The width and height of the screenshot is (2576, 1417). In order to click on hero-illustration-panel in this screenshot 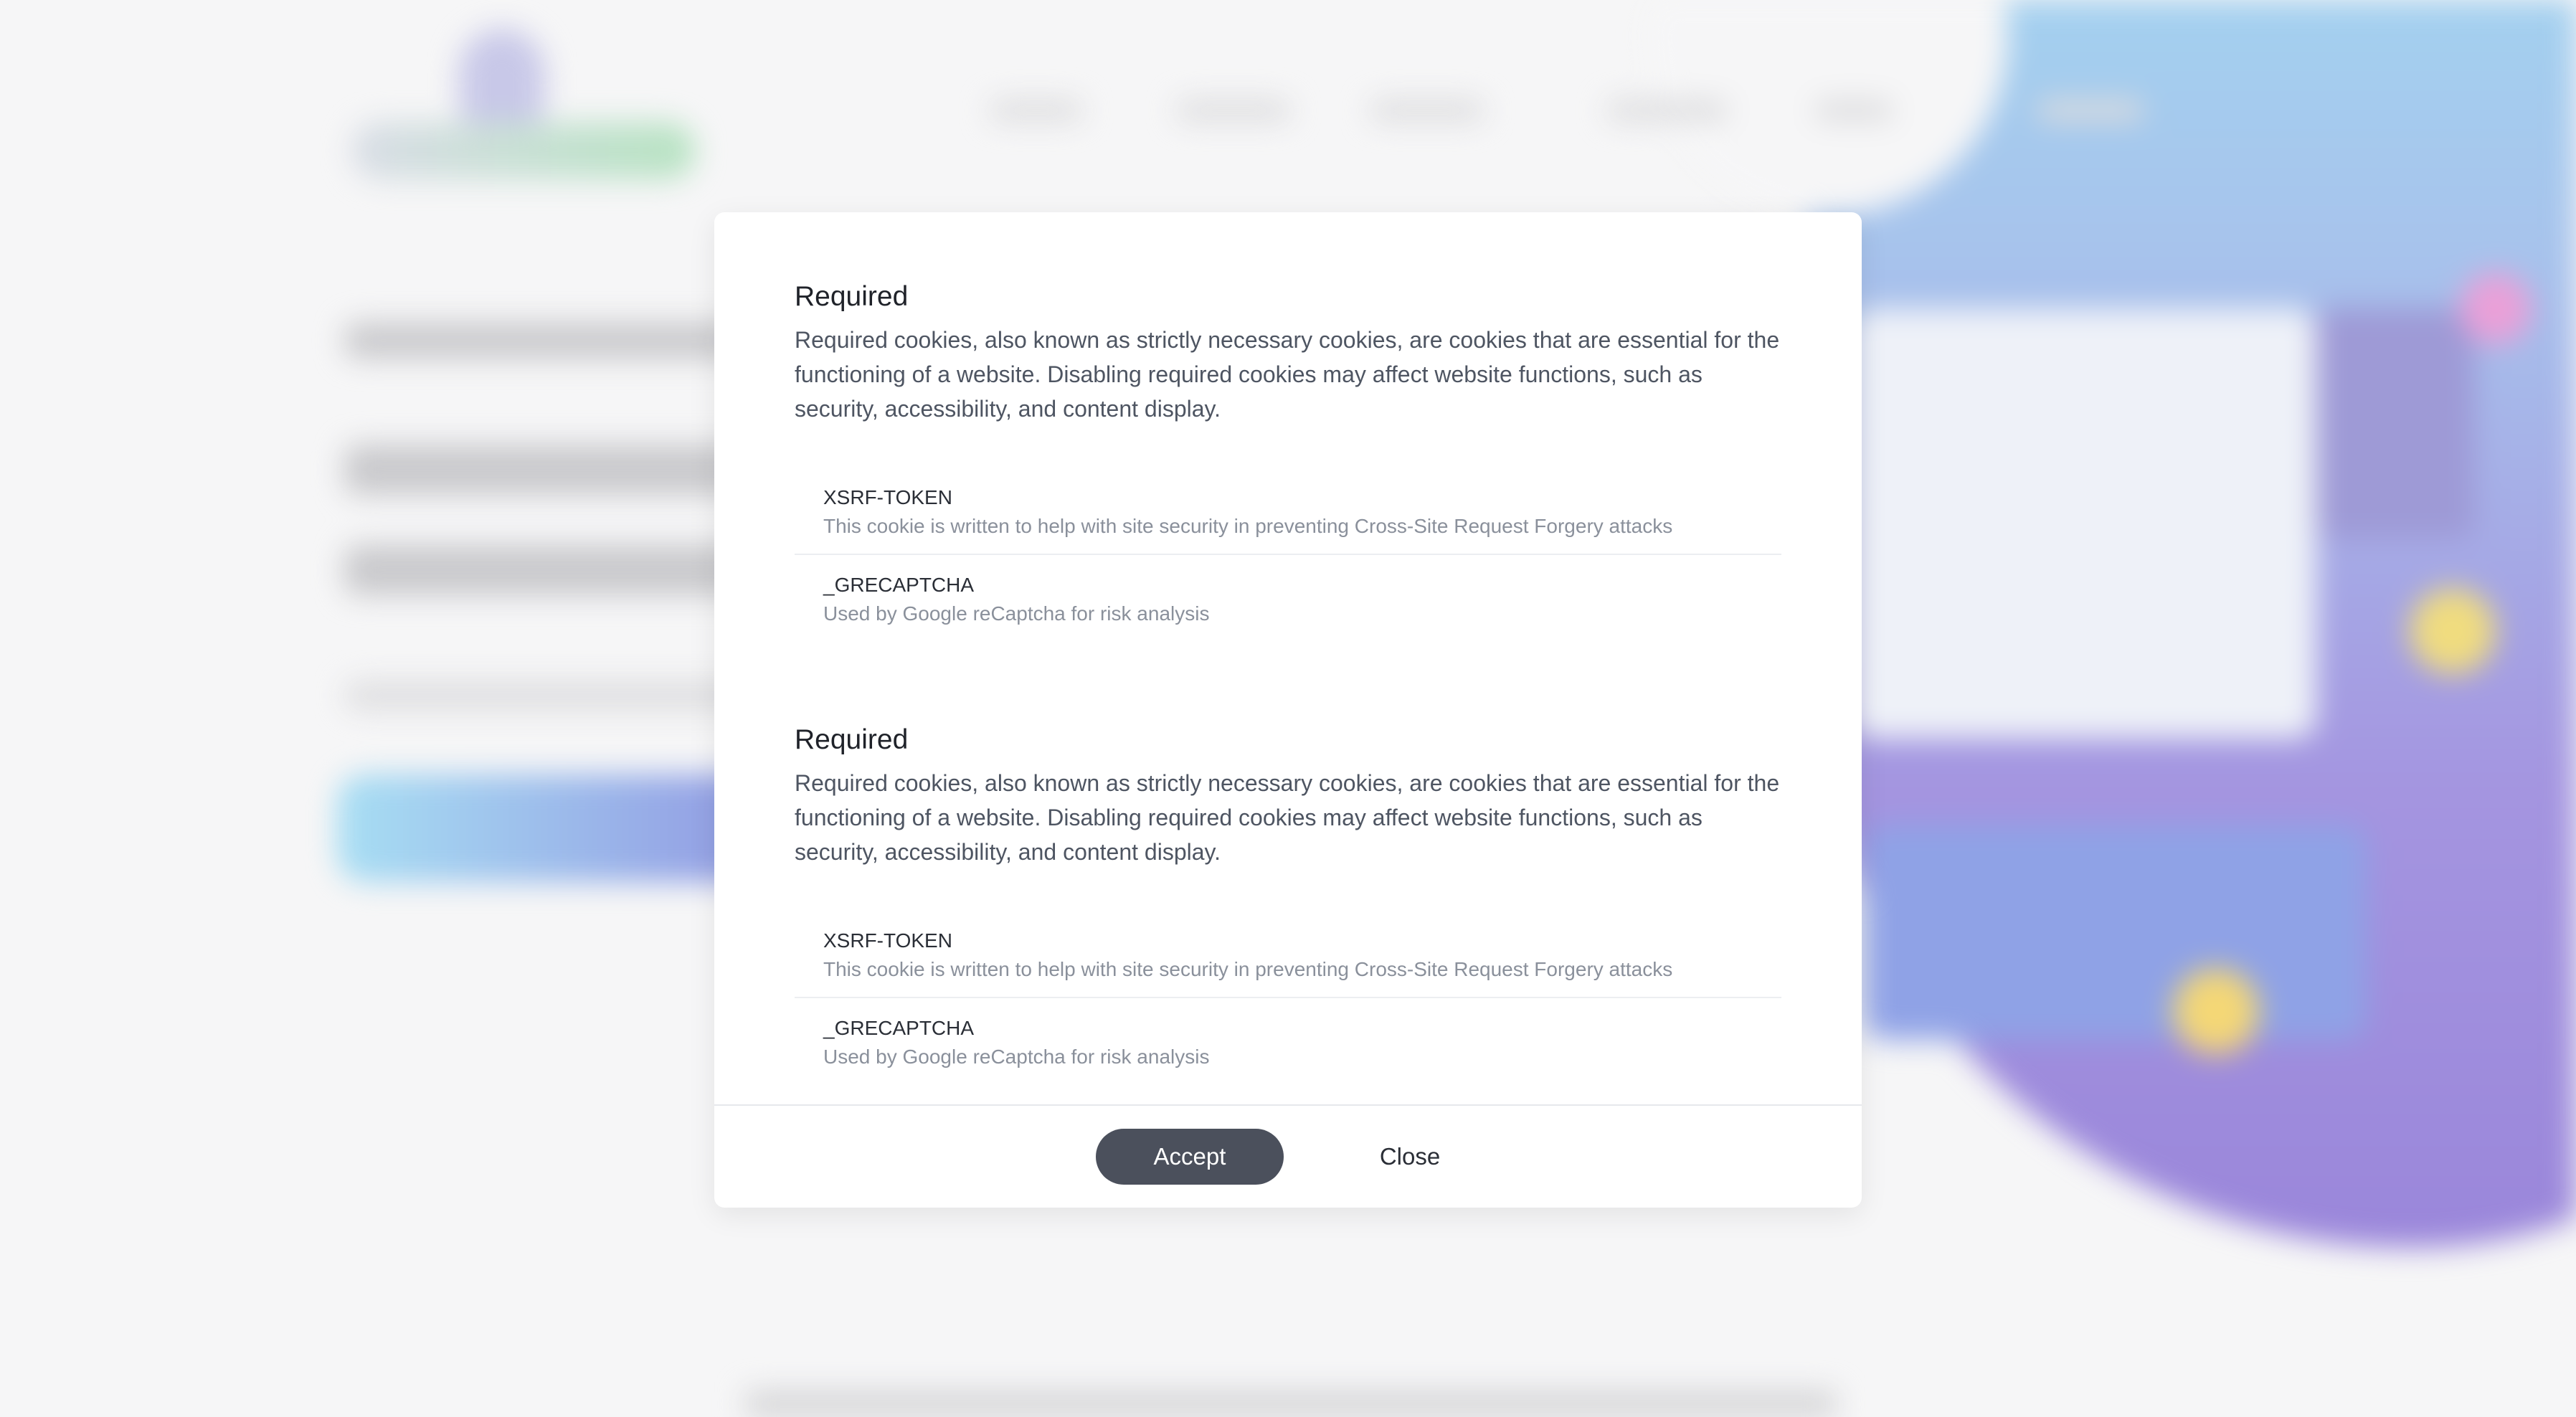, I will do `click(2395, 423)`.